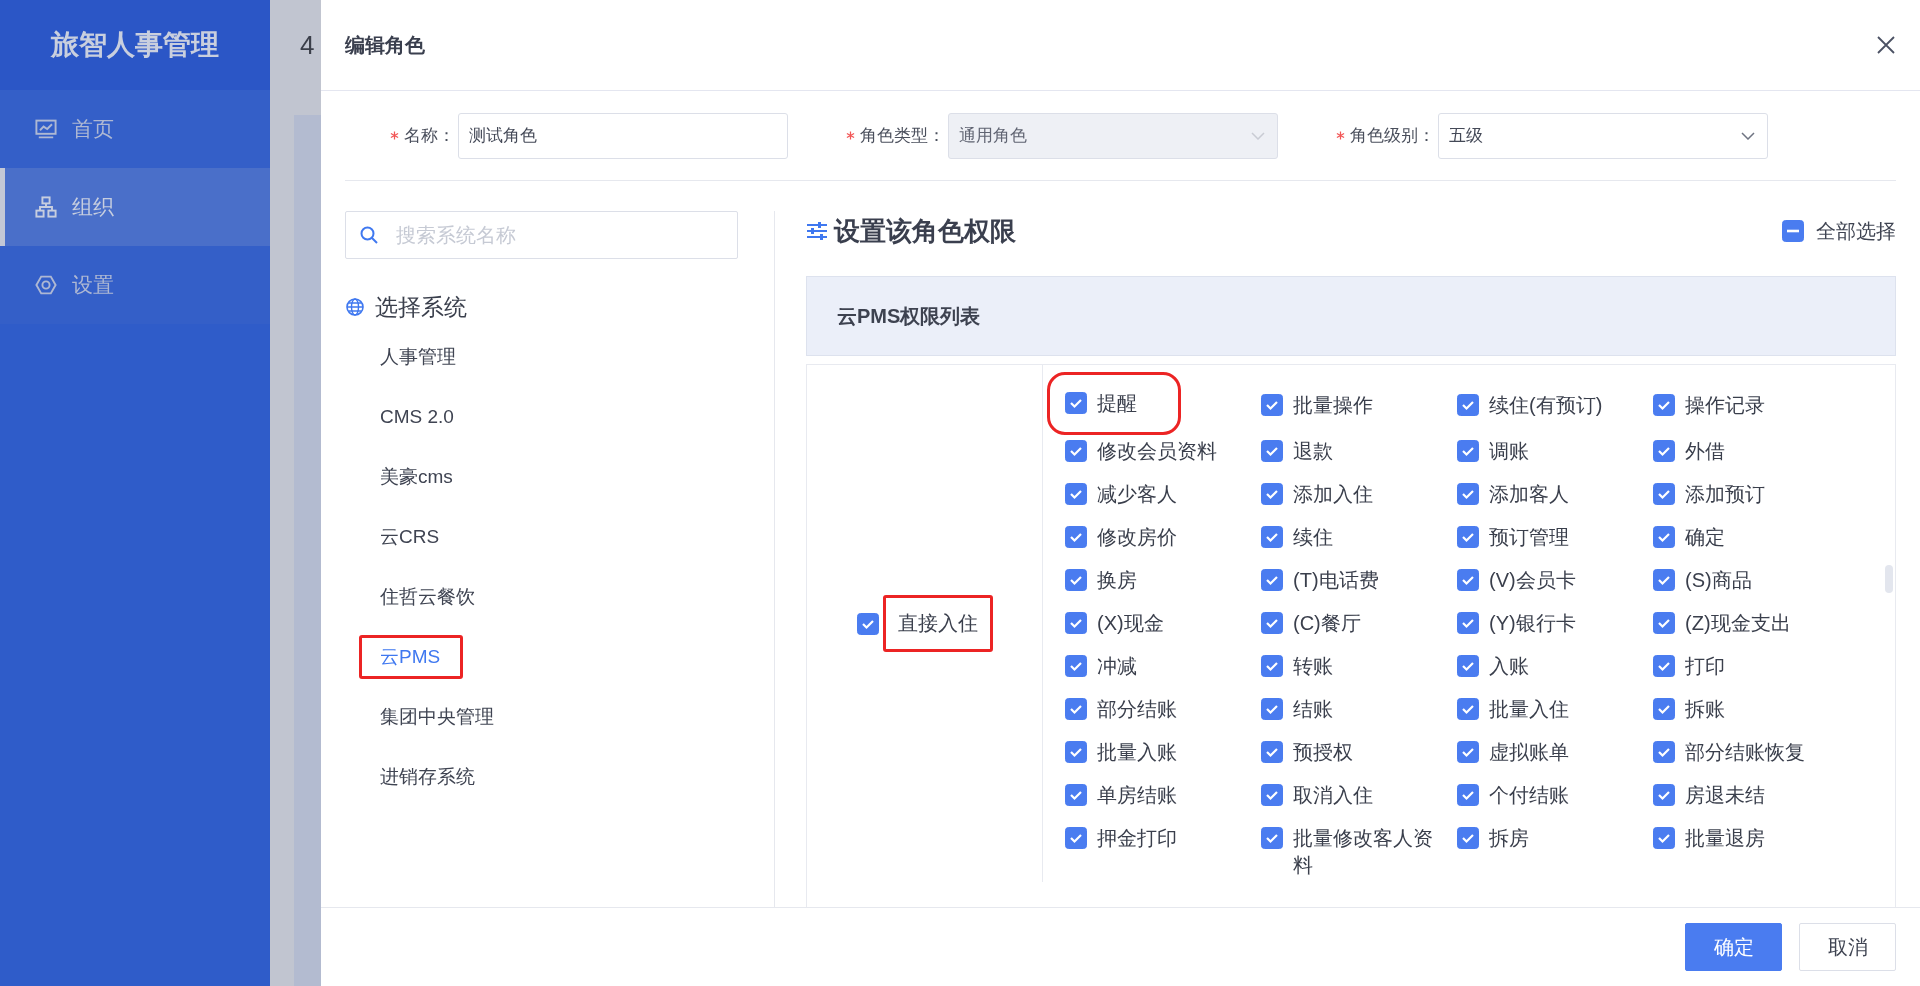  Describe the element at coordinates (1357, 489) in the screenshot. I see `permission-checkbox: 添加入住` at that location.